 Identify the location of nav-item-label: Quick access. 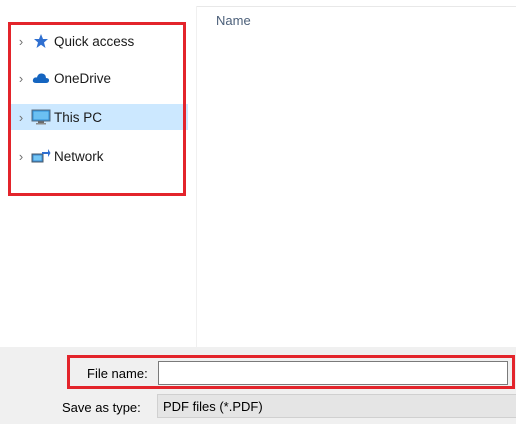
(94, 41).